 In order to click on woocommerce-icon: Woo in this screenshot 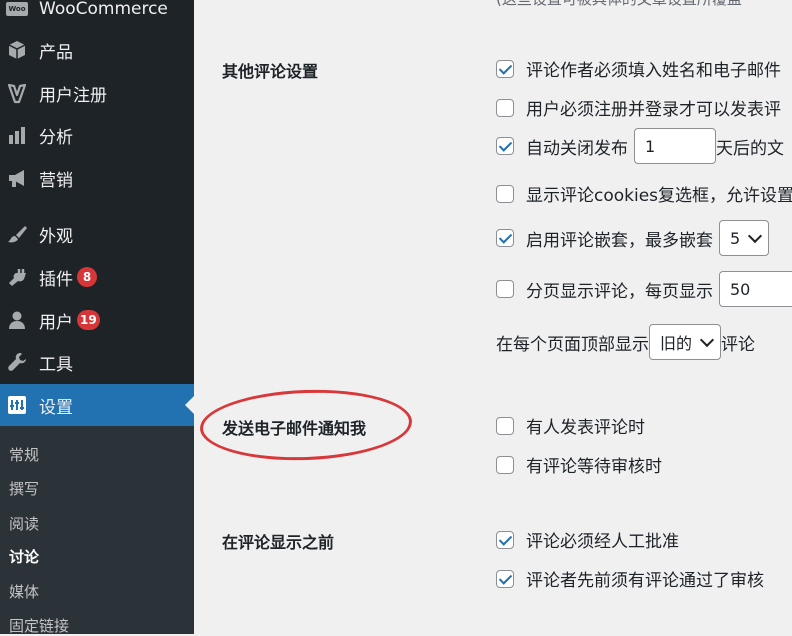, I will do `click(17, 10)`.